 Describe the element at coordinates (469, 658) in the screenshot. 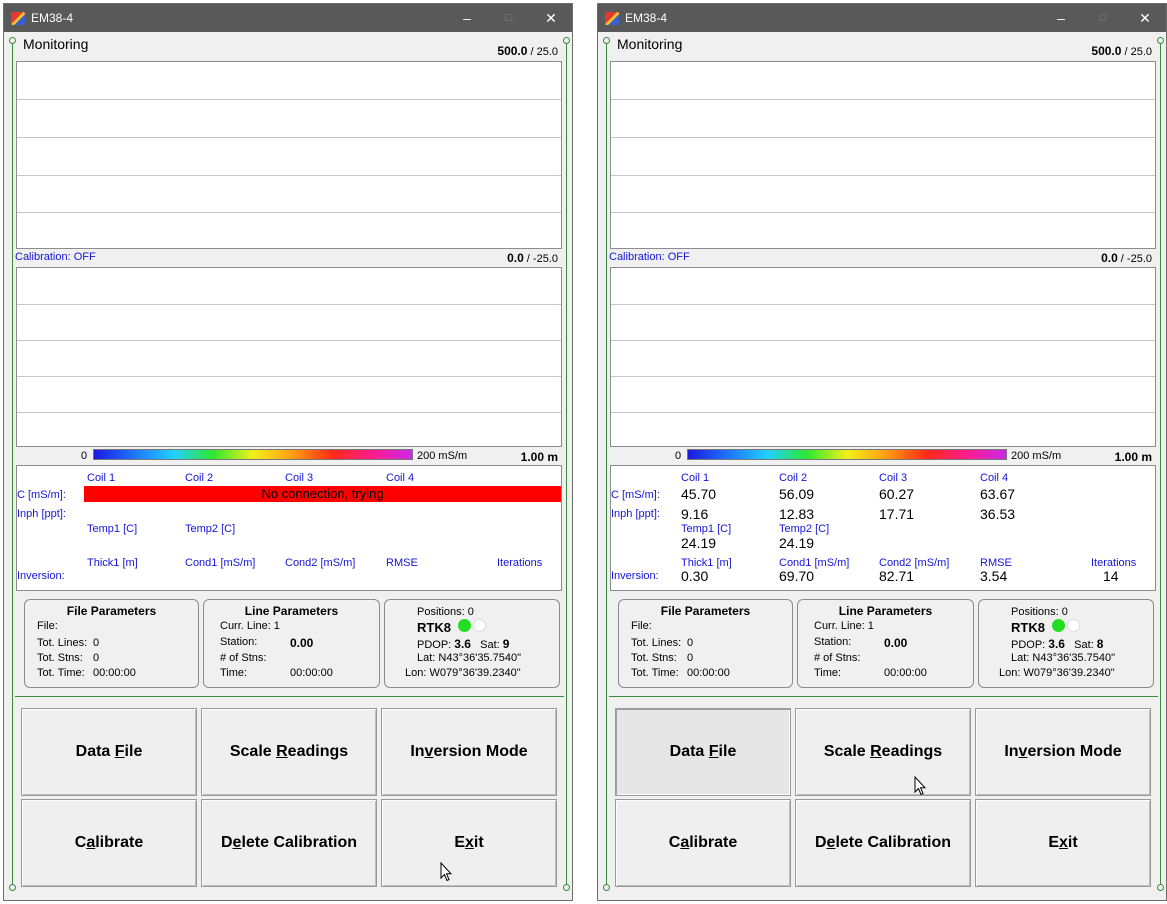

I see `latitude: Lat: N43°36'35.7540"` at that location.